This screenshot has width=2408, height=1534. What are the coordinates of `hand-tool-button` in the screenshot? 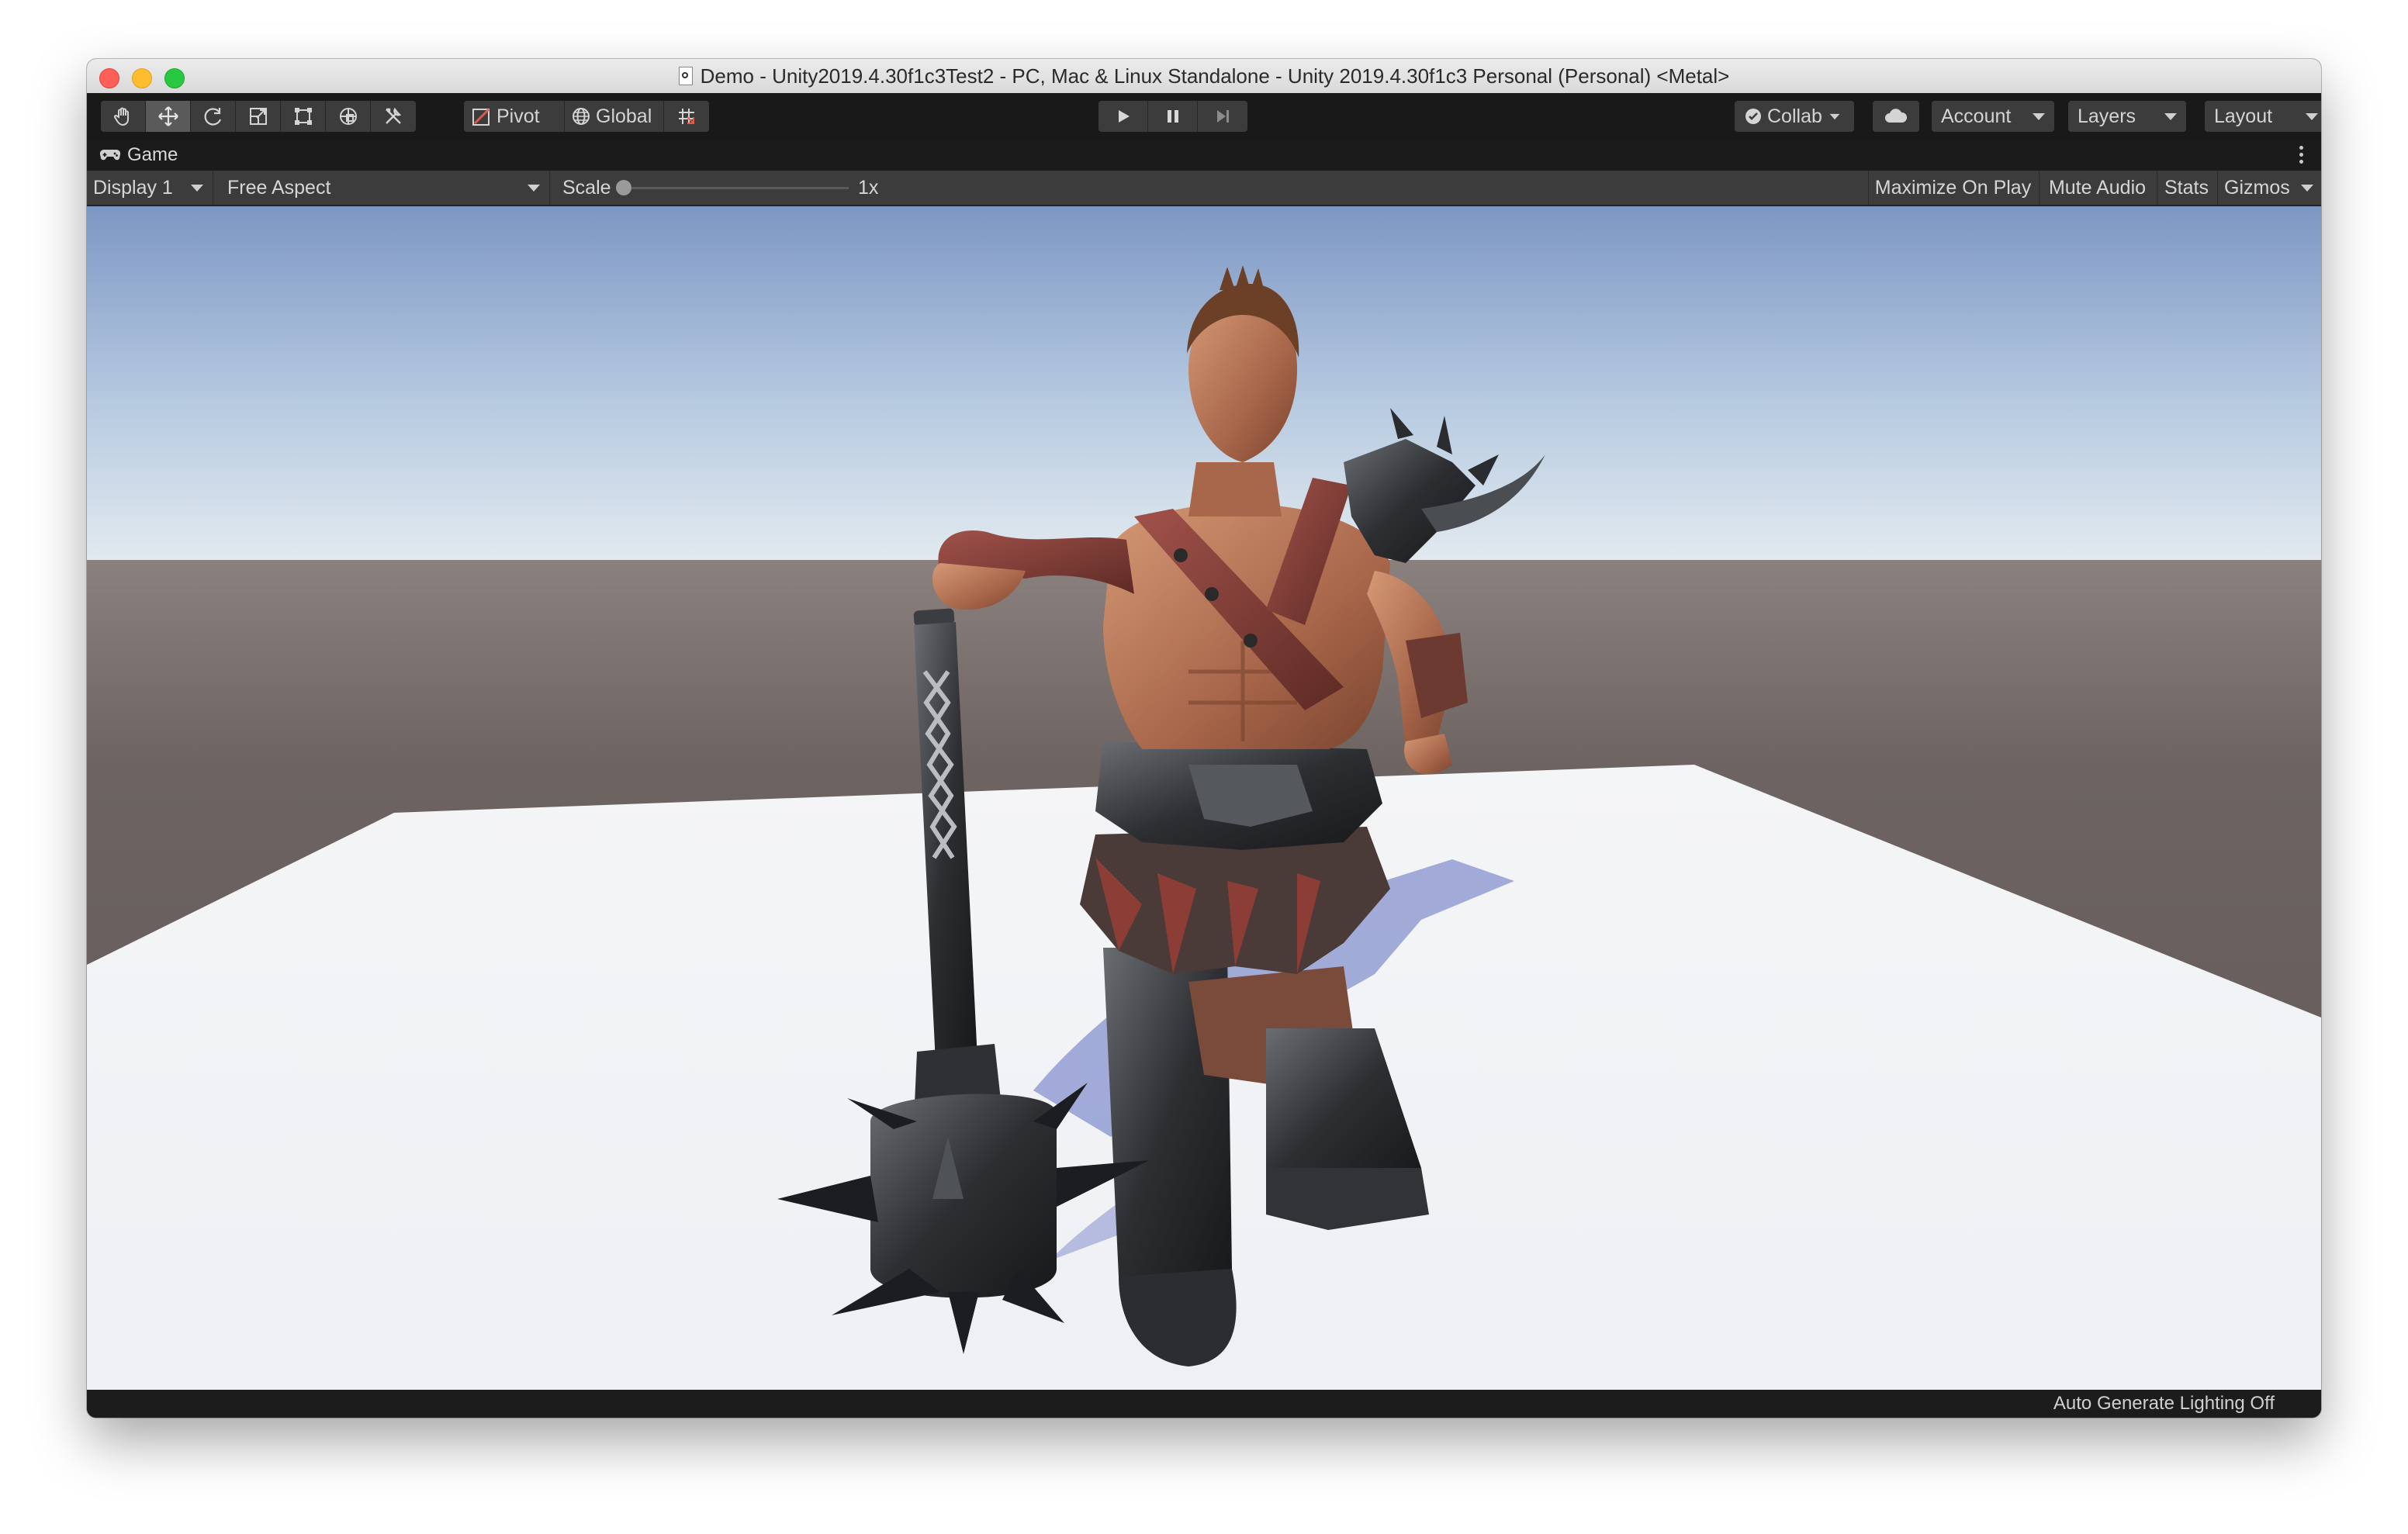 It's located at (124, 116).